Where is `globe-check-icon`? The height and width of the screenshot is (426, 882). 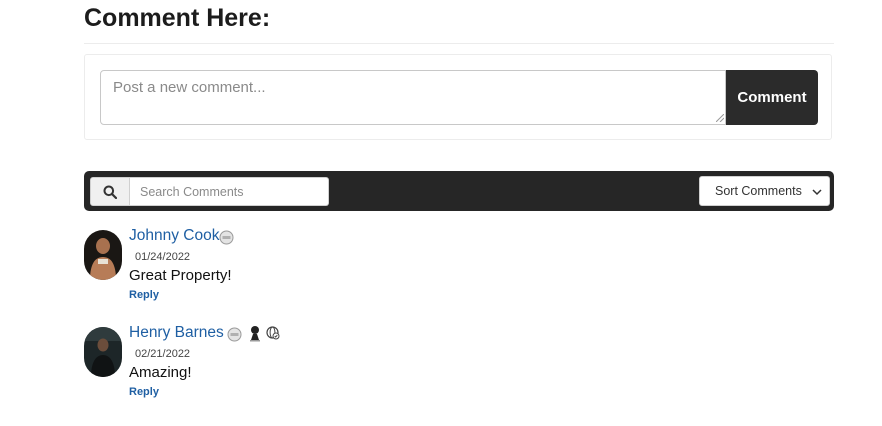
globe-check-icon is located at coordinates (273, 333).